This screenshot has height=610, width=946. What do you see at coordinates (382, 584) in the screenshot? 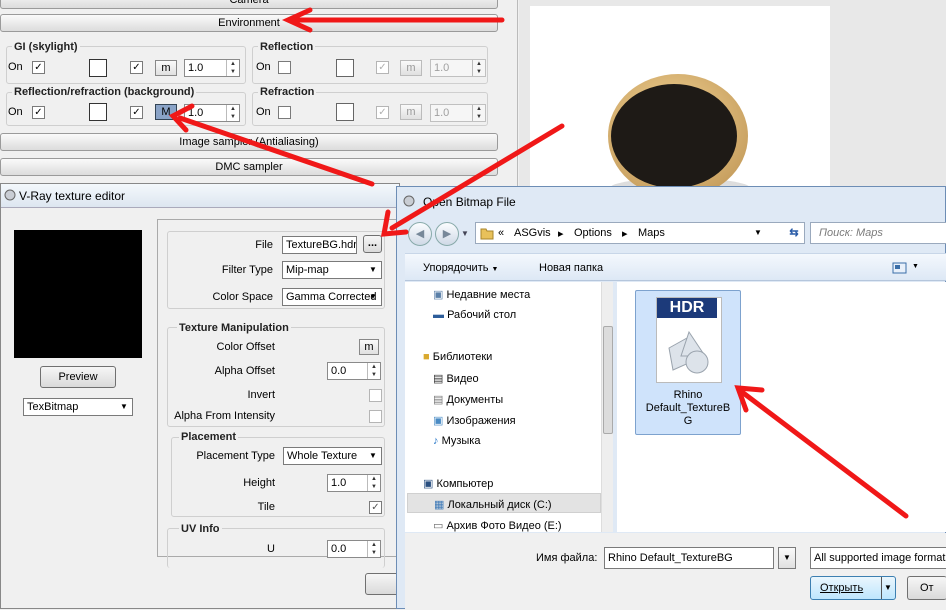
I see `vray-ok-button-partial` at bounding box center [382, 584].